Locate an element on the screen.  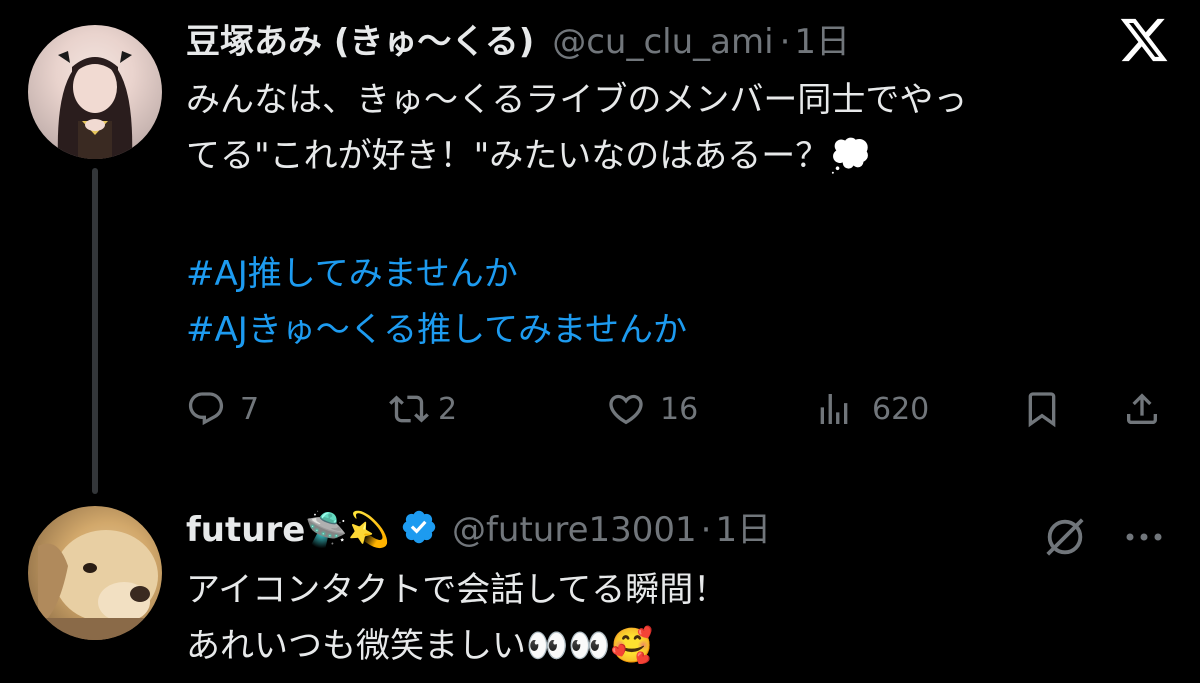
views-button: 620 is located at coordinates (871, 409).